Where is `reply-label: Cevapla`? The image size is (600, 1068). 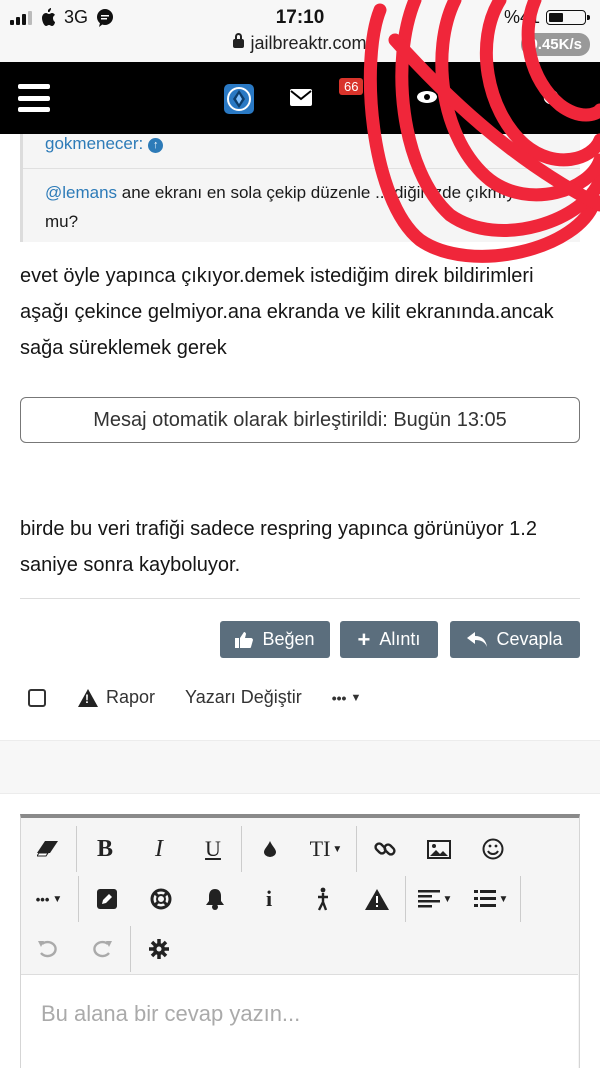 reply-label: Cevapla is located at coordinates (529, 639).